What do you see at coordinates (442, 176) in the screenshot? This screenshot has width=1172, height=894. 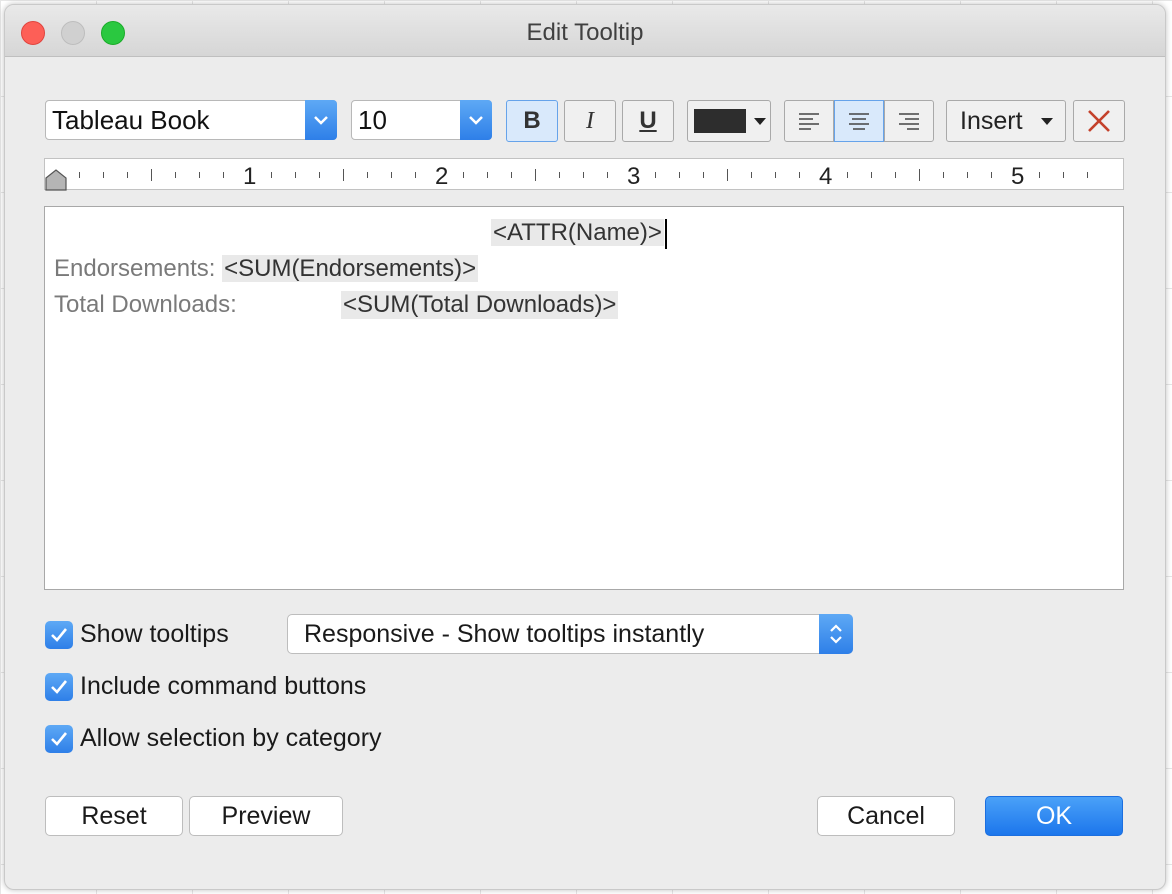 I see `ruler-label: 2` at bounding box center [442, 176].